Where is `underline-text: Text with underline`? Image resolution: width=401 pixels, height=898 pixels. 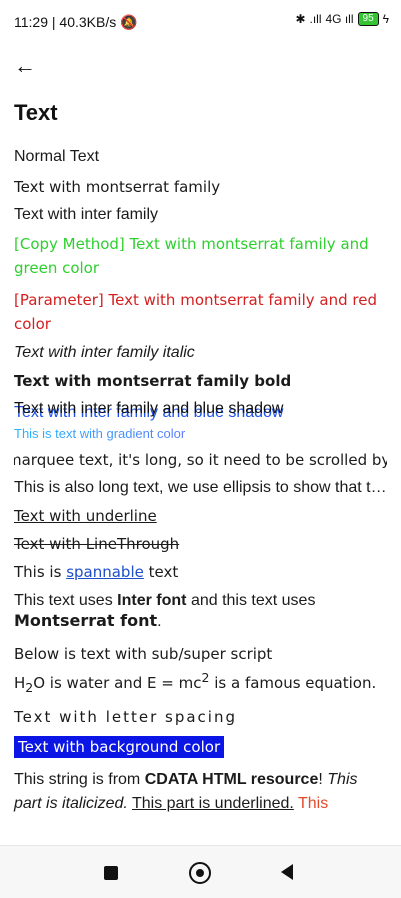 underline-text: Text with underline is located at coordinates (85, 516).